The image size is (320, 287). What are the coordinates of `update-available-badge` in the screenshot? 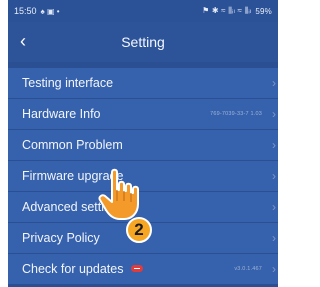 It's located at (137, 268).